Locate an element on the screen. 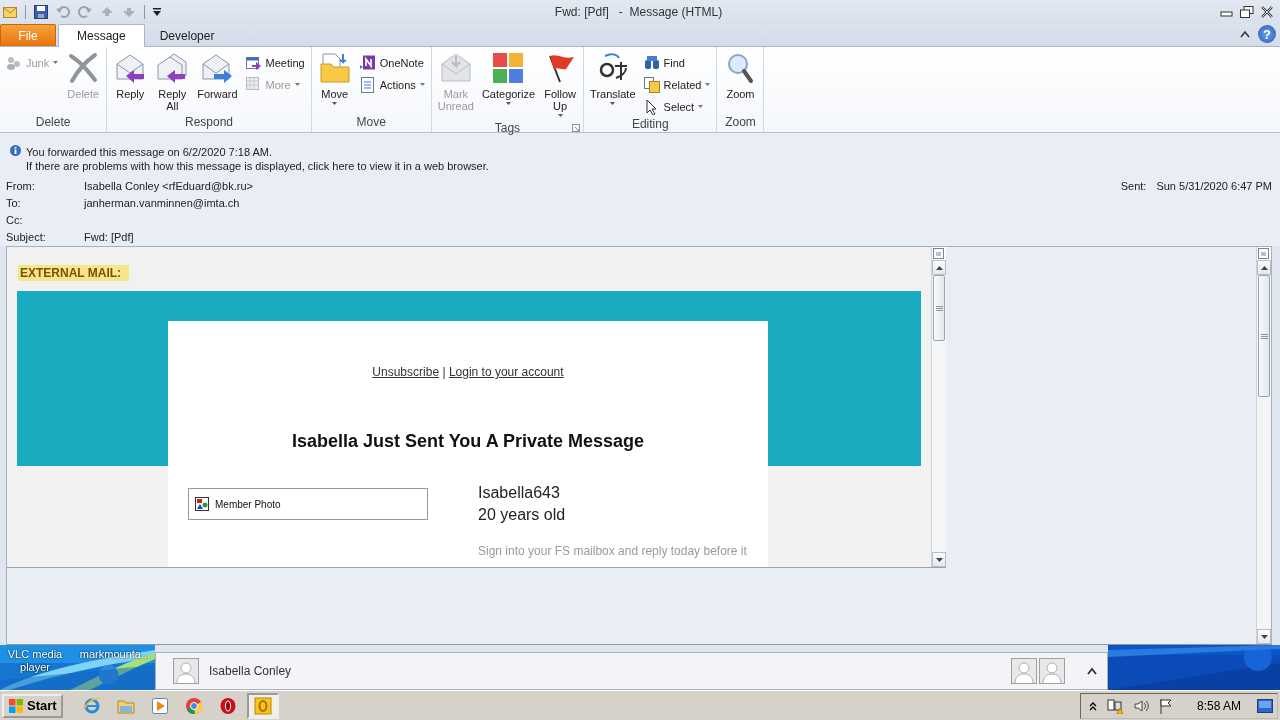 The image size is (1280, 720). show-desktop-icon is located at coordinates (1265, 705).